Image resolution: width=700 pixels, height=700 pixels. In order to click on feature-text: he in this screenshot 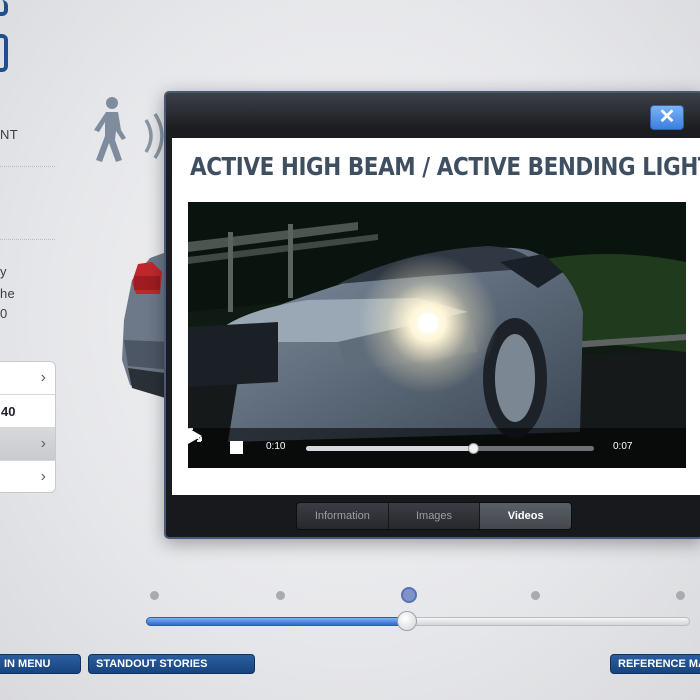, I will do `click(8, 293)`.